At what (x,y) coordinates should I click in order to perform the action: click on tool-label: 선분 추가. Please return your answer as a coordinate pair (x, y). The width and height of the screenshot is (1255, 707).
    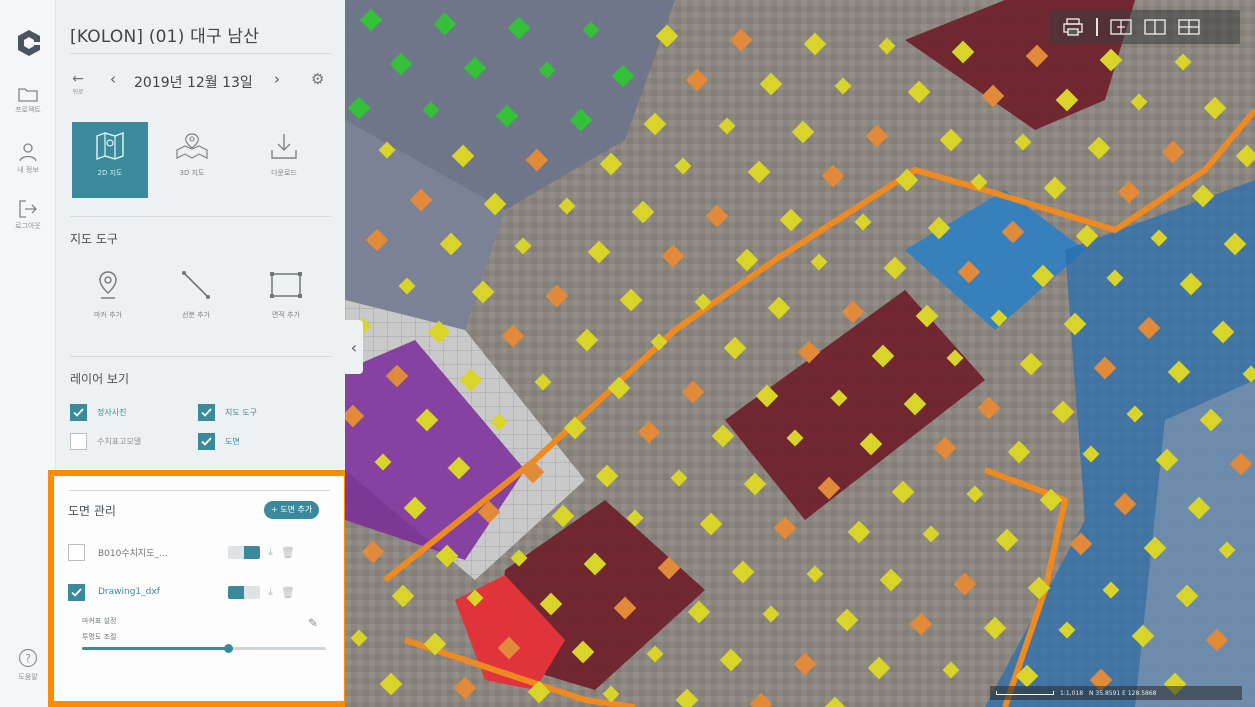
    Looking at the image, I should click on (196, 315).